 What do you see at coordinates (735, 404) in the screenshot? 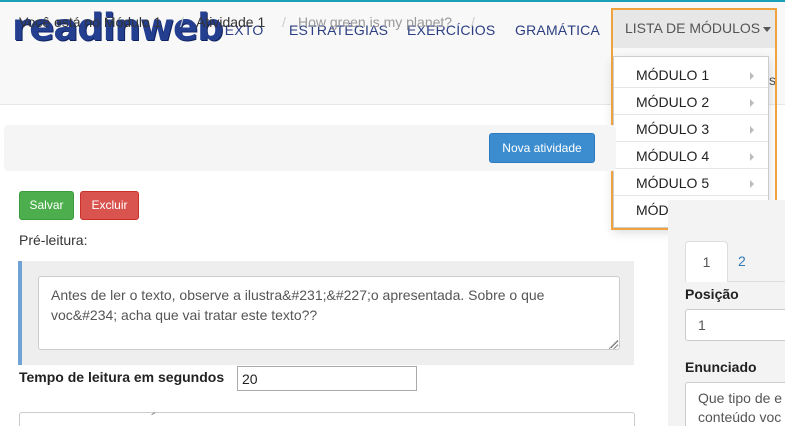
I see `statement-textarea: Que tipo de e conteúdo voc` at bounding box center [735, 404].